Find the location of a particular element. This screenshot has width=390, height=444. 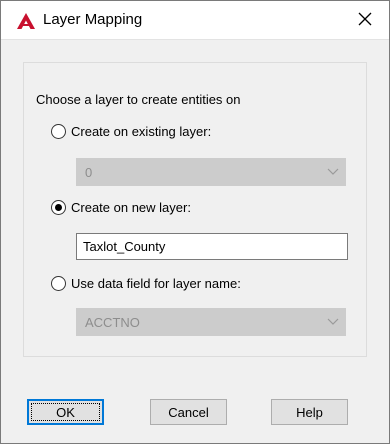

radio-button-existing is located at coordinates (58, 131).